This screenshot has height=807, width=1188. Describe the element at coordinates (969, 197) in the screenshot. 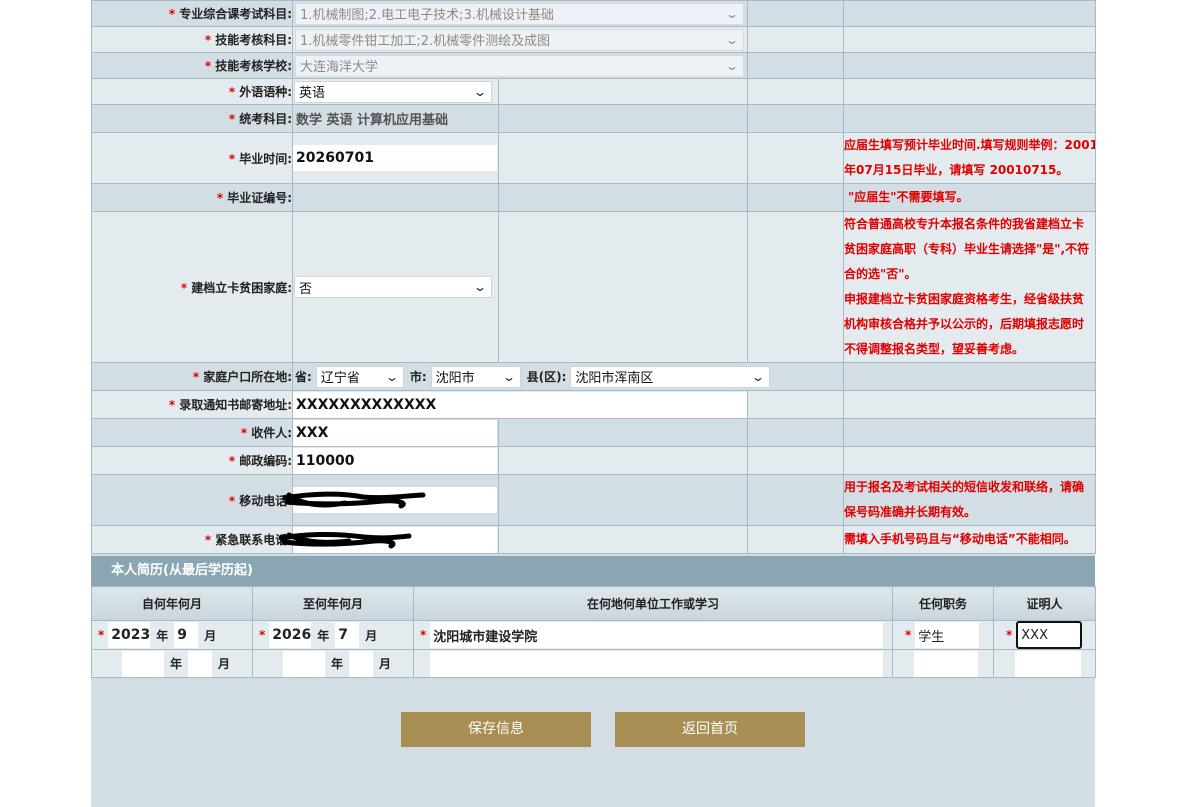

I see `diploma-no-note: "应届生"不需要填写。` at that location.